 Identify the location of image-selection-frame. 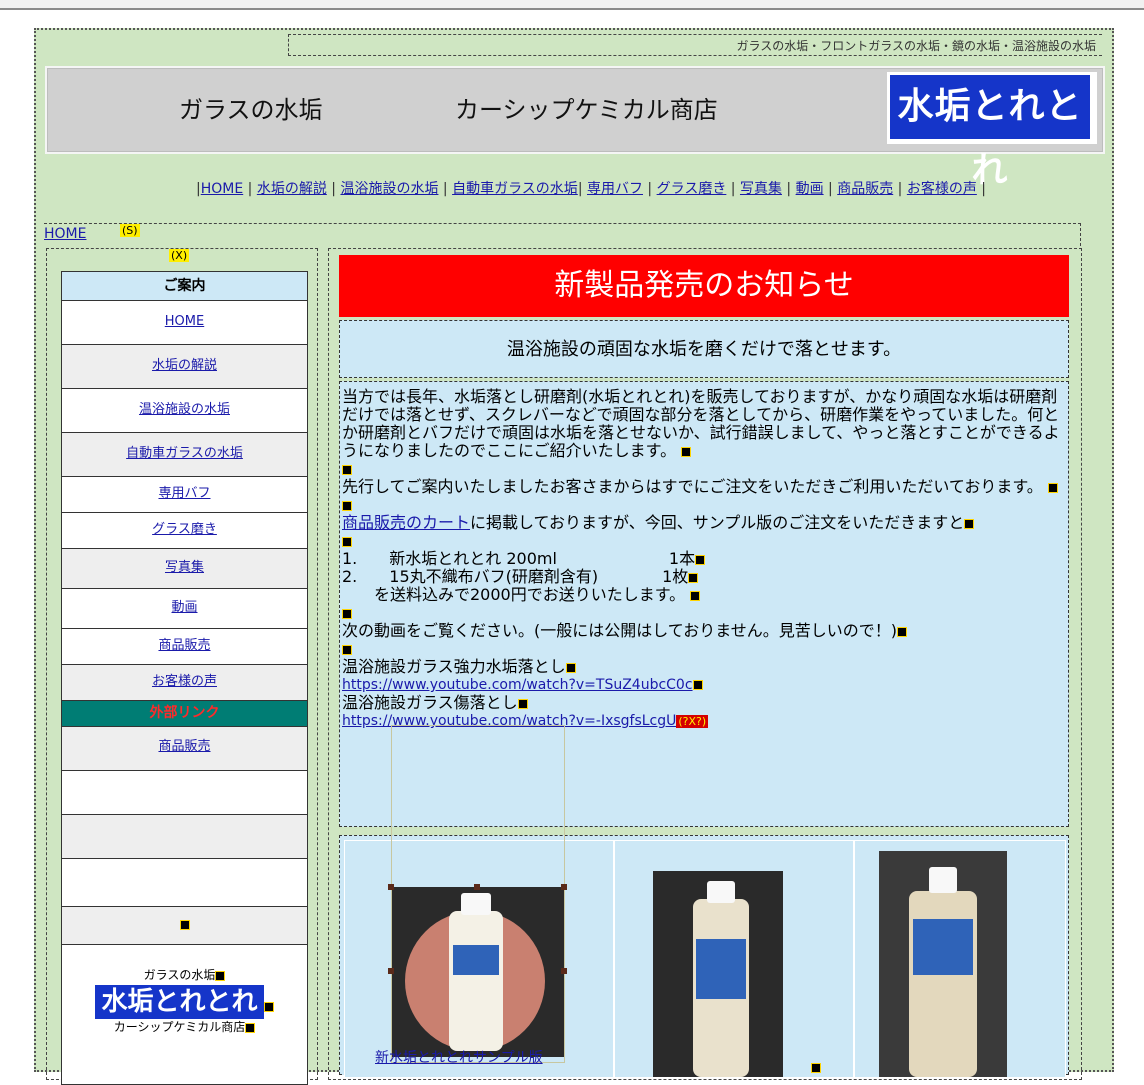
(478, 894).